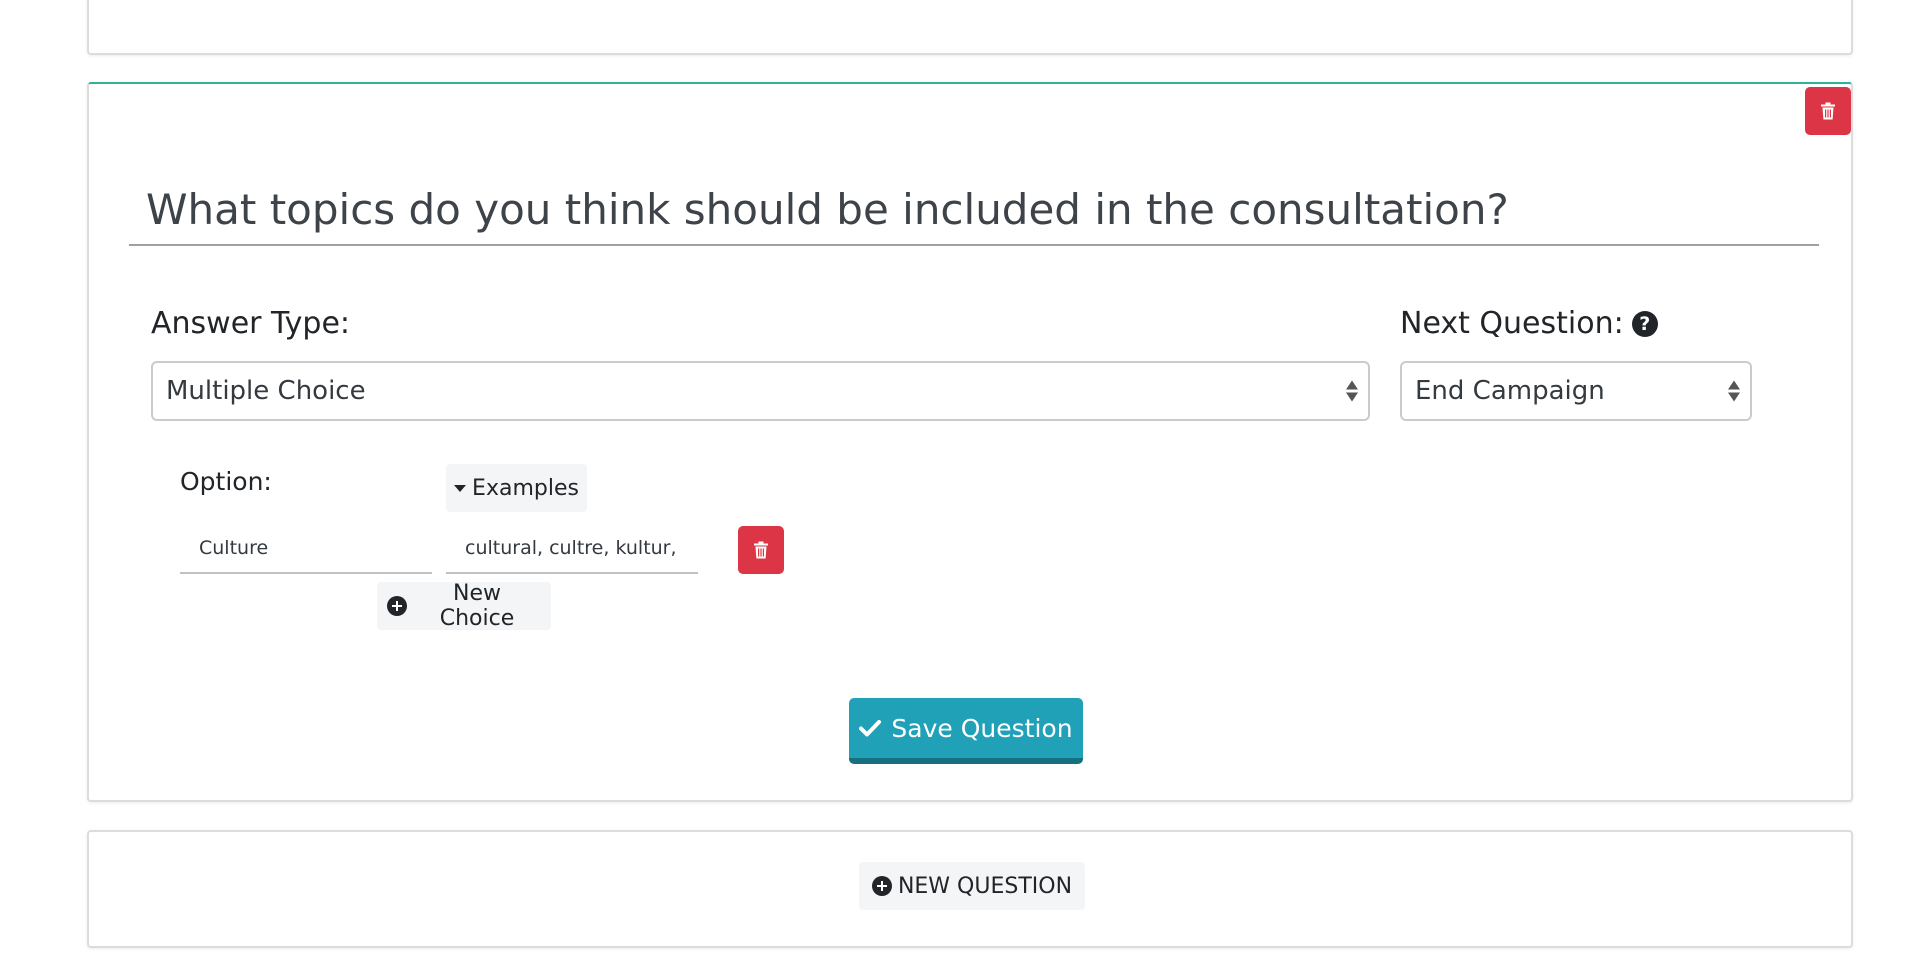 The height and width of the screenshot is (966, 1908). Describe the element at coordinates (477, 606) in the screenshot. I see `new-choice-label: New Choice` at that location.